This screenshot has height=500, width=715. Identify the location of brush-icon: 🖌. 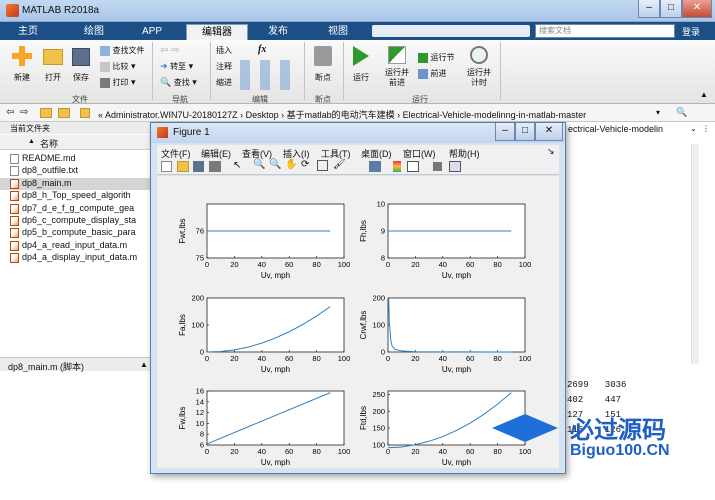
(339, 164).